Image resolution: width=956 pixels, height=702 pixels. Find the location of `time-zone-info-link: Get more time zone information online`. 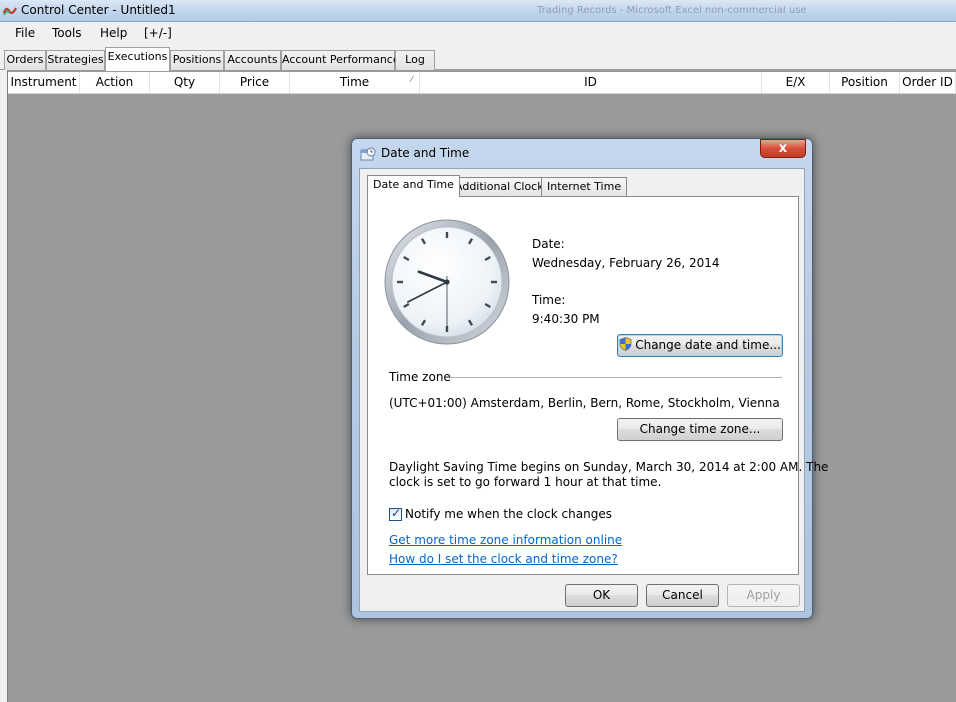

time-zone-info-link: Get more time zone information online is located at coordinates (505, 540).